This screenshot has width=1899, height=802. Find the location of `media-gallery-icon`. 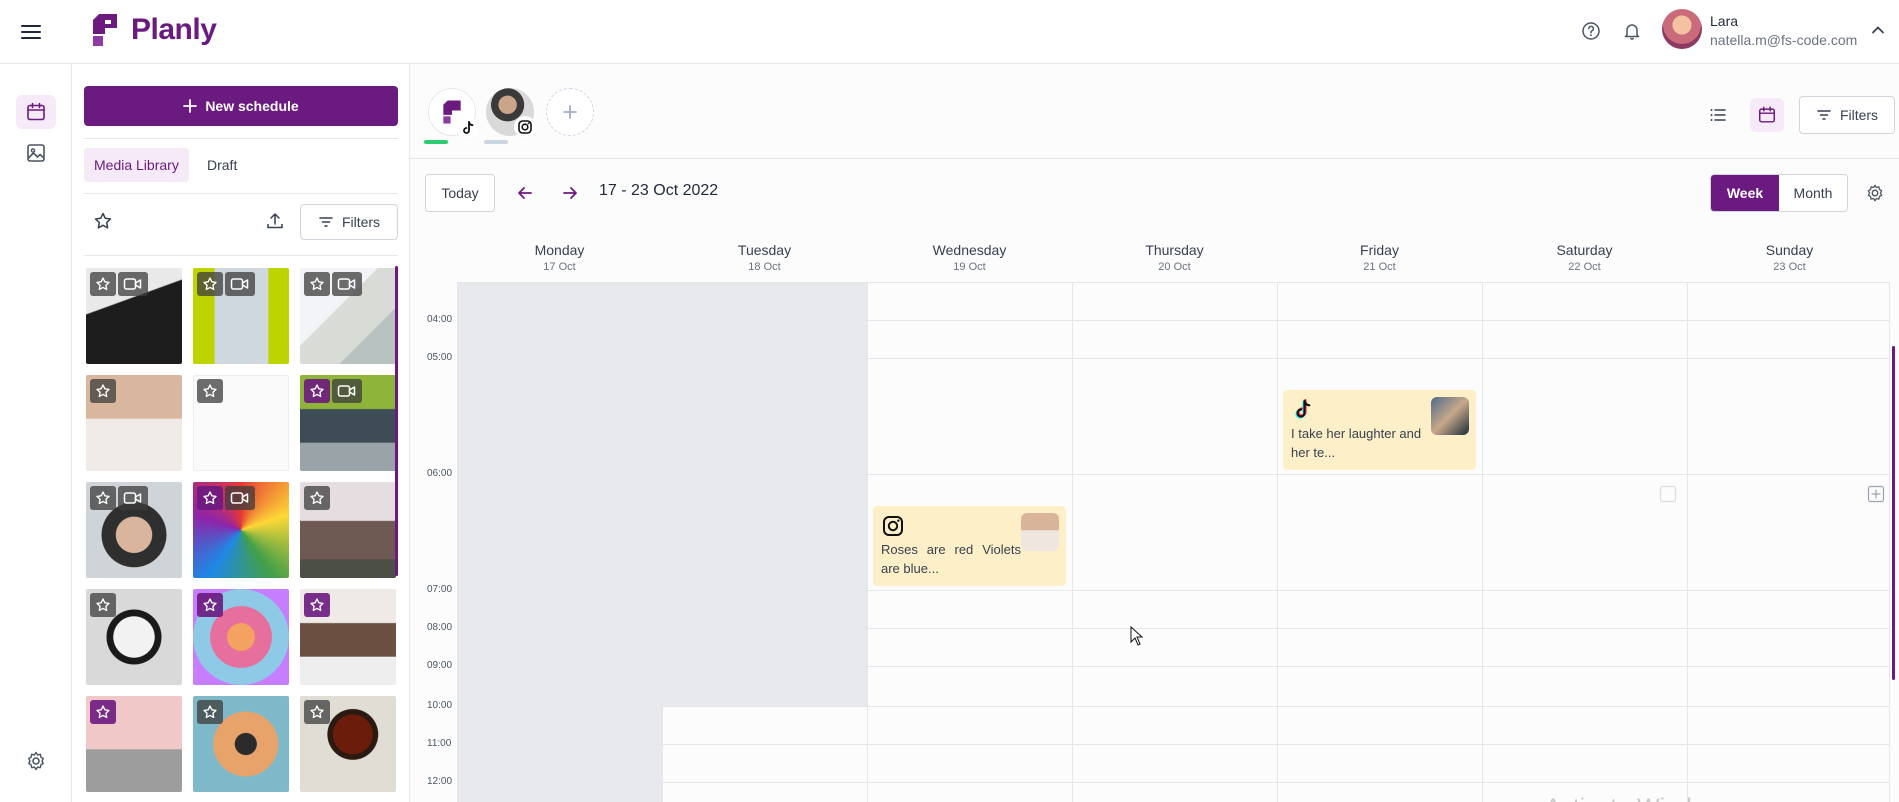

media-gallery-icon is located at coordinates (36, 153).